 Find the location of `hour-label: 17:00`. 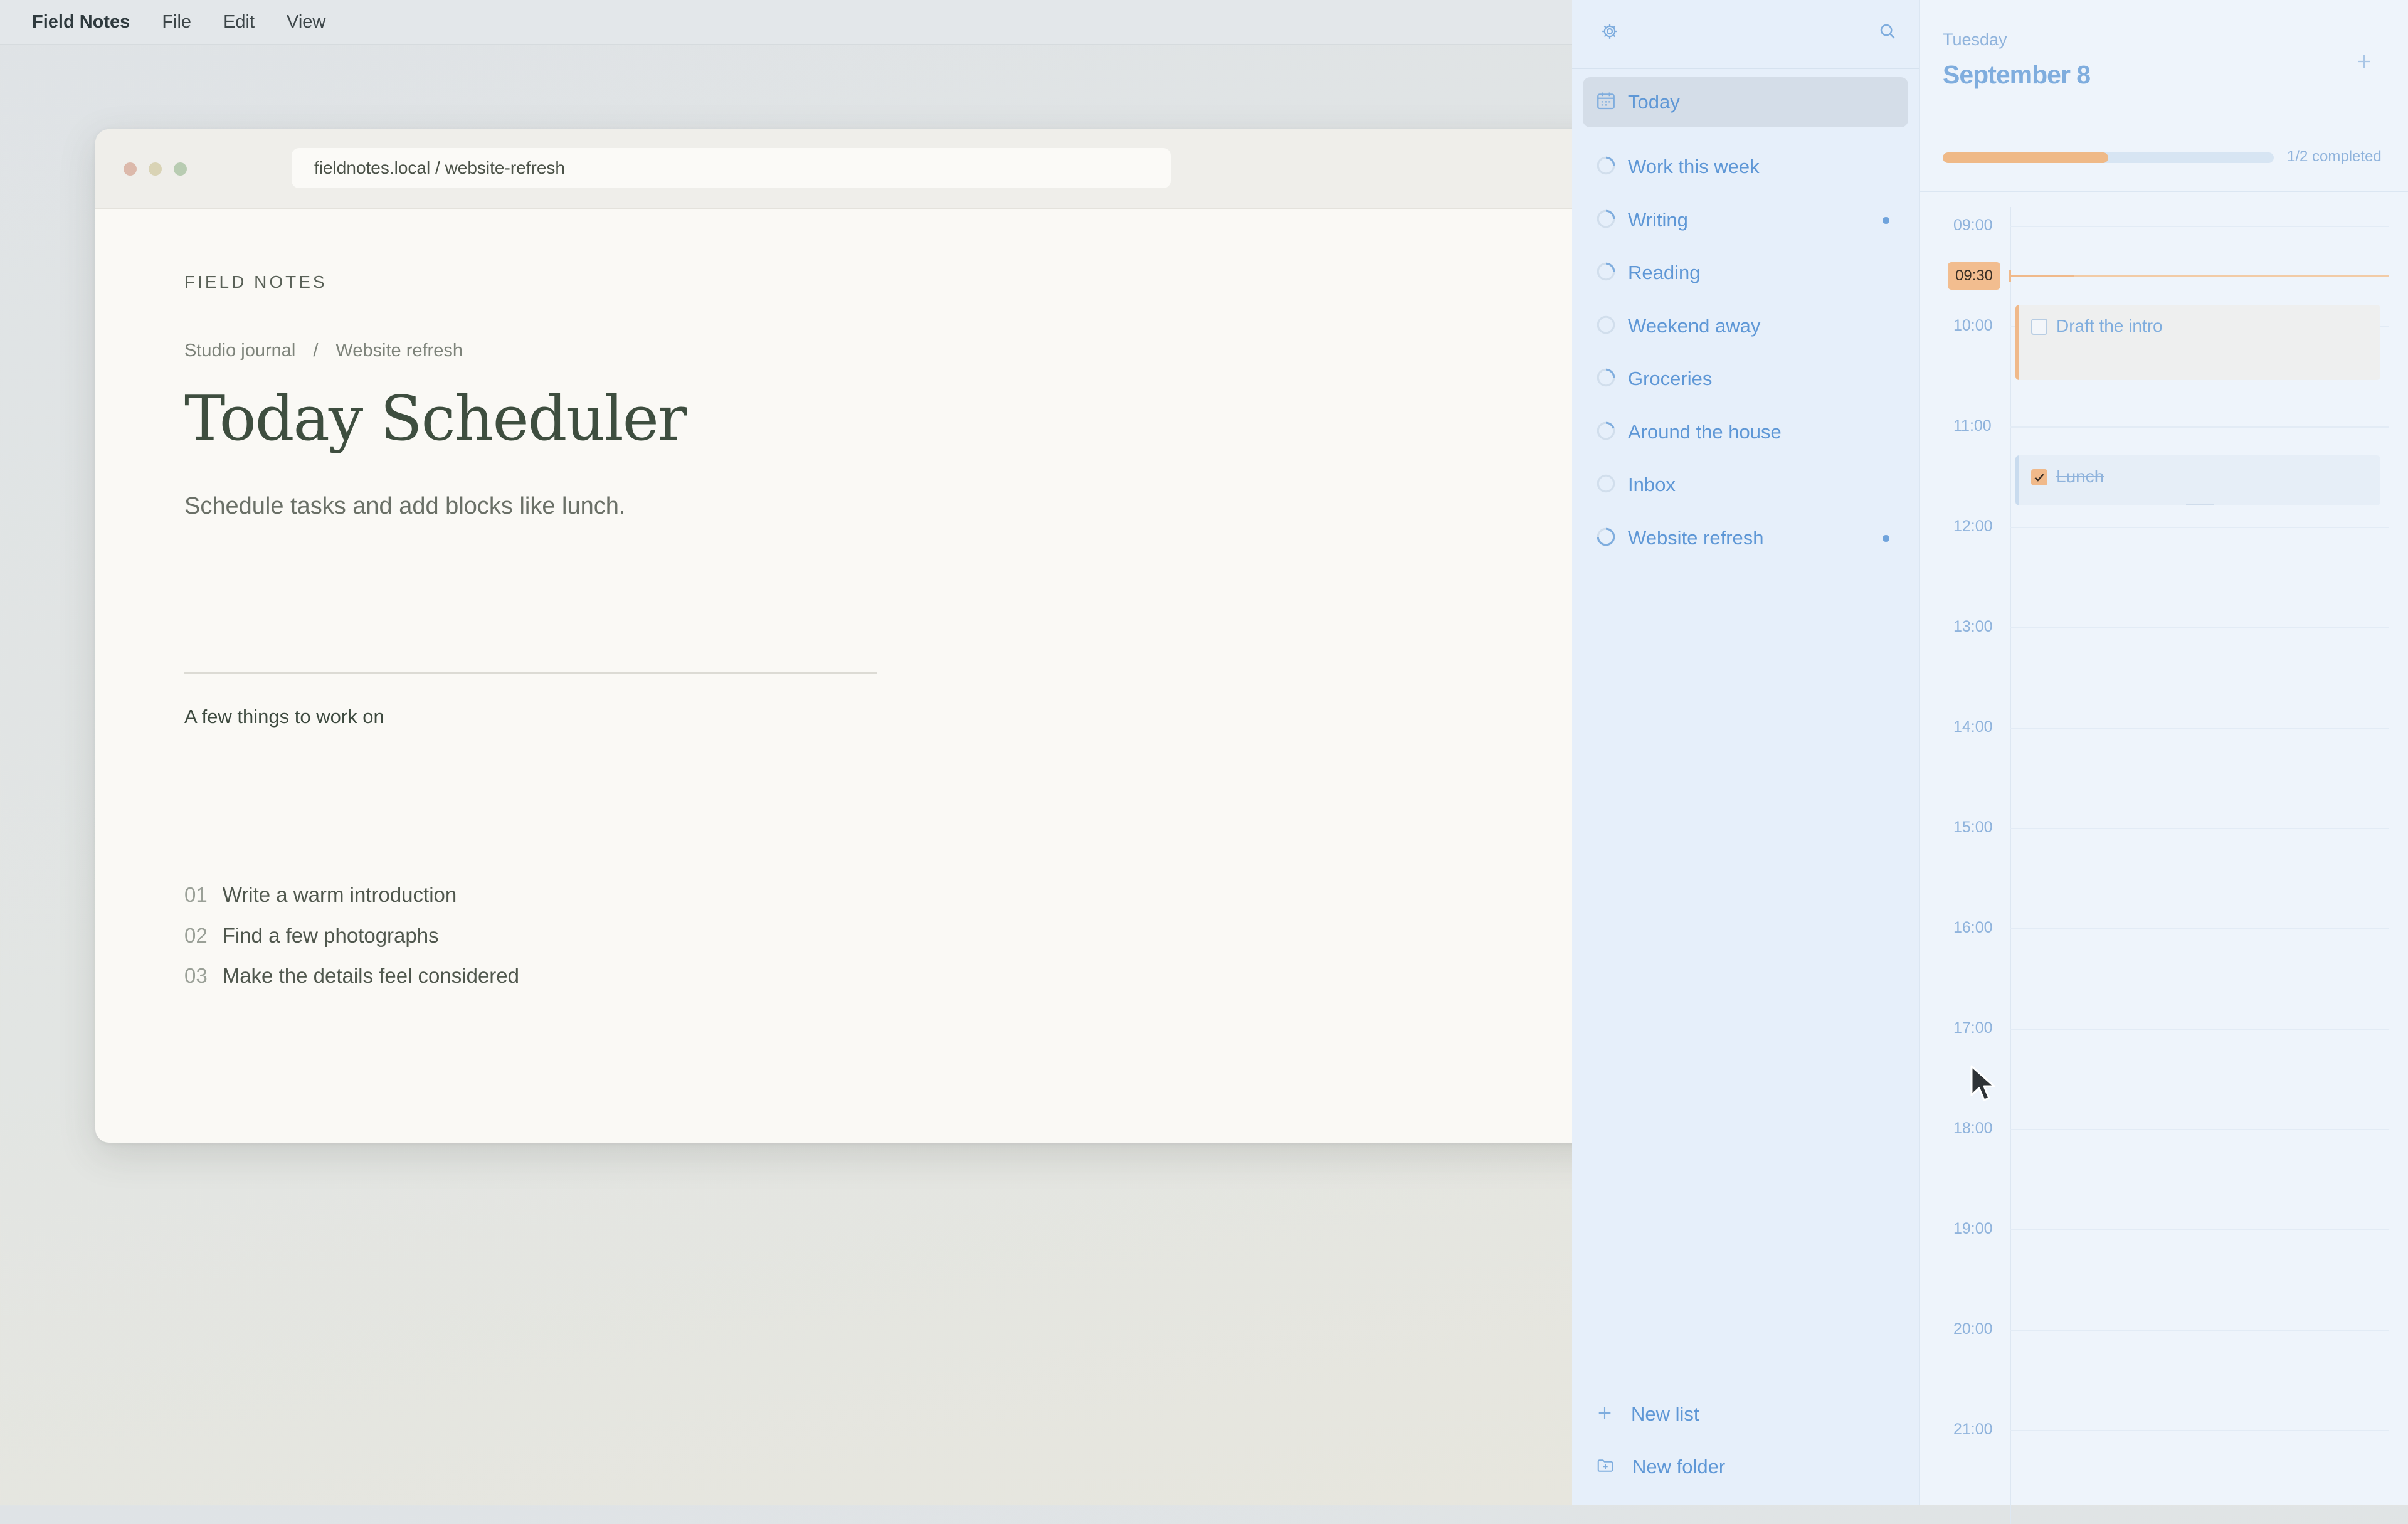

hour-label: 17:00 is located at coordinates (1973, 1028).